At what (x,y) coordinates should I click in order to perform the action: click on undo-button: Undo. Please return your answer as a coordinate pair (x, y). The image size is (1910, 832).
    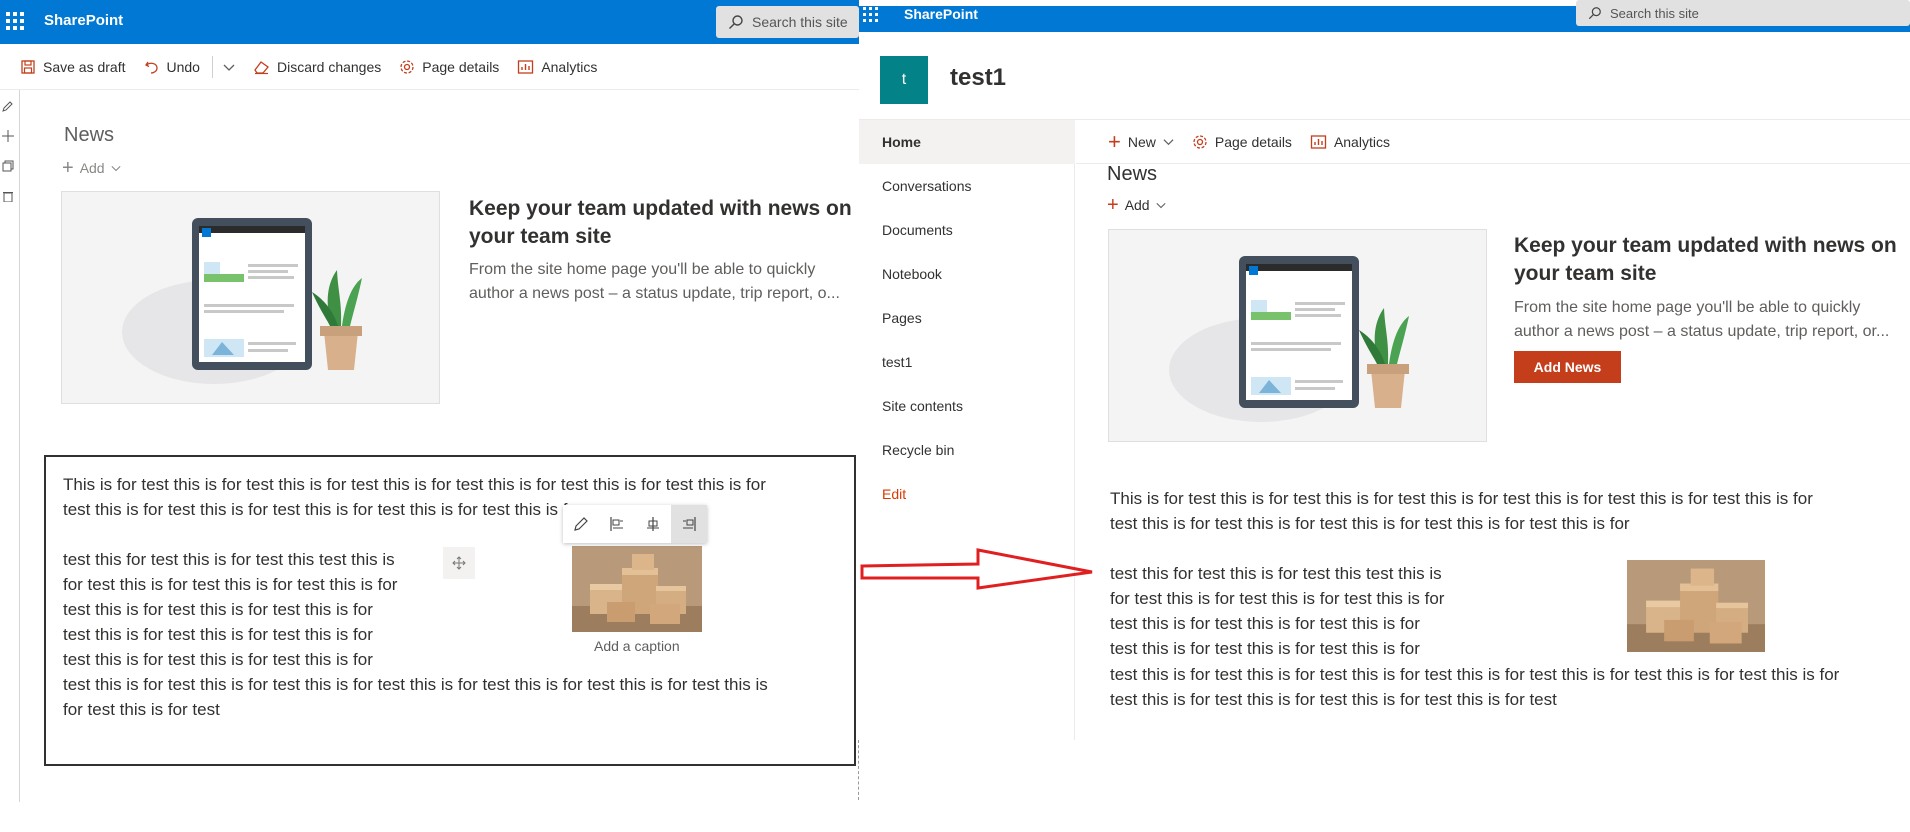
    Looking at the image, I should click on (172, 67).